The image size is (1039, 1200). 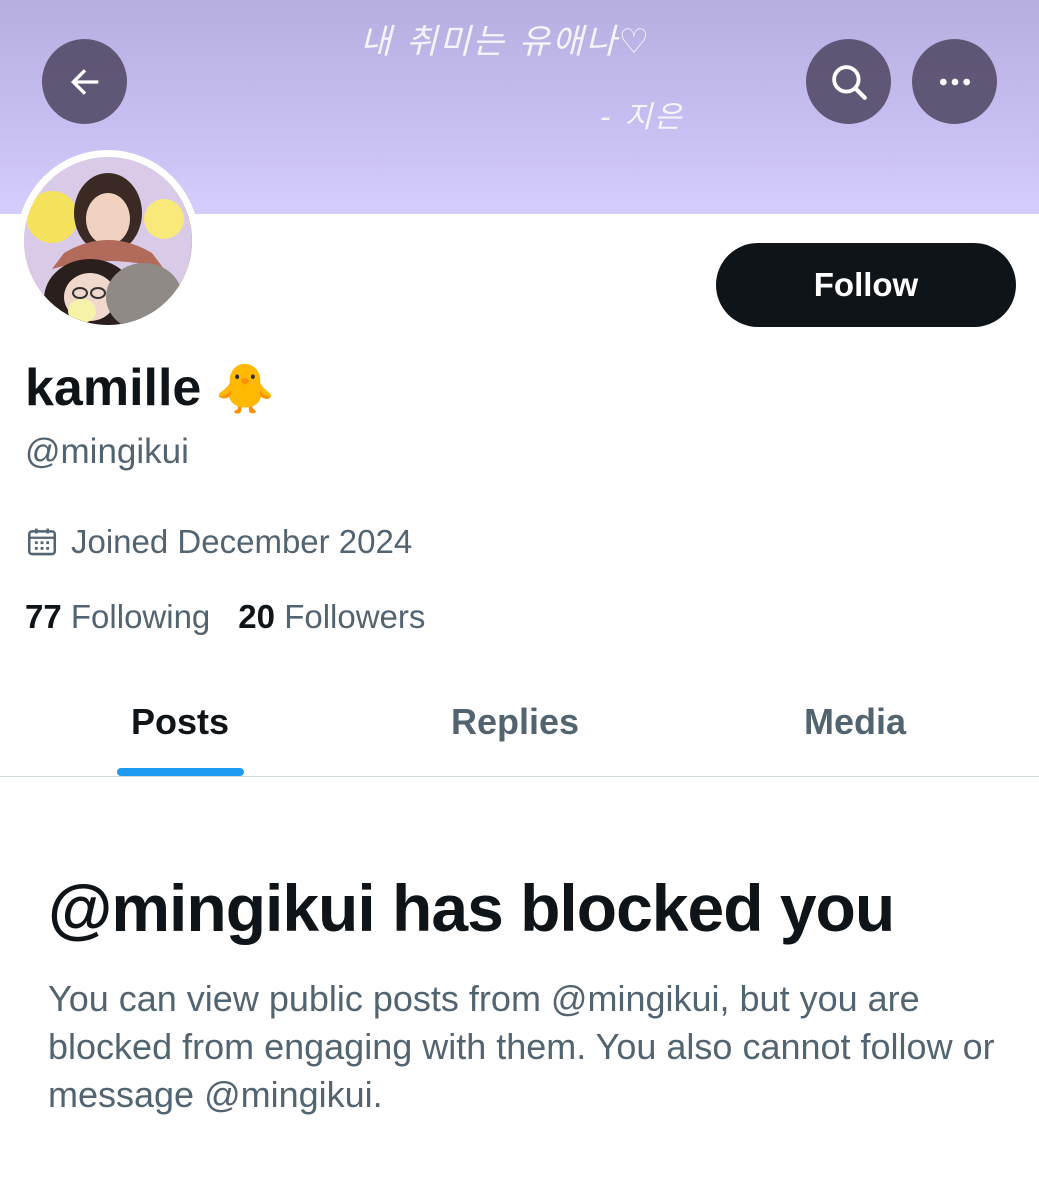 What do you see at coordinates (42, 542) in the screenshot?
I see `calendar-icon` at bounding box center [42, 542].